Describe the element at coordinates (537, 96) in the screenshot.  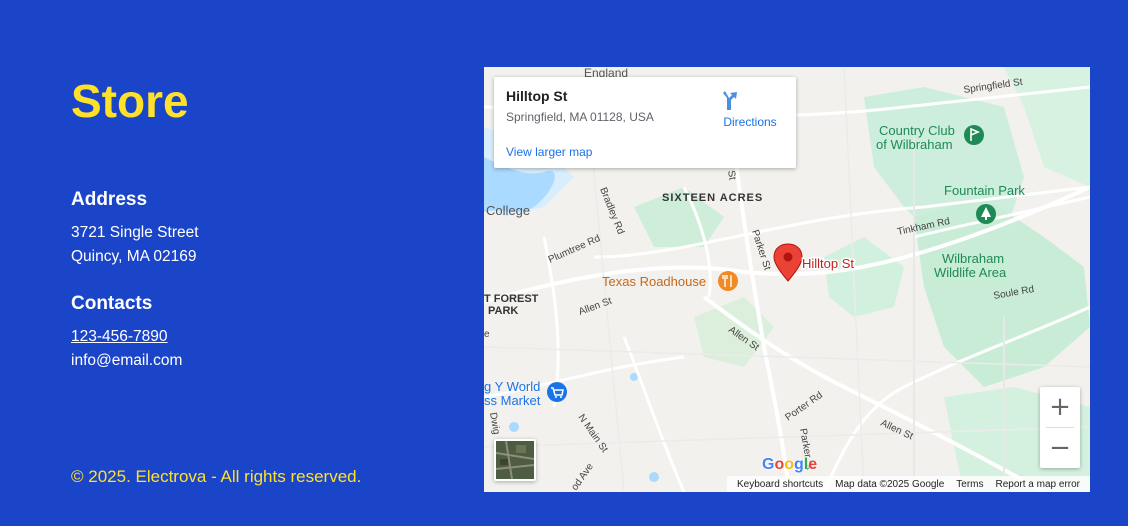
I see `place-name: Hilltop St` at that location.